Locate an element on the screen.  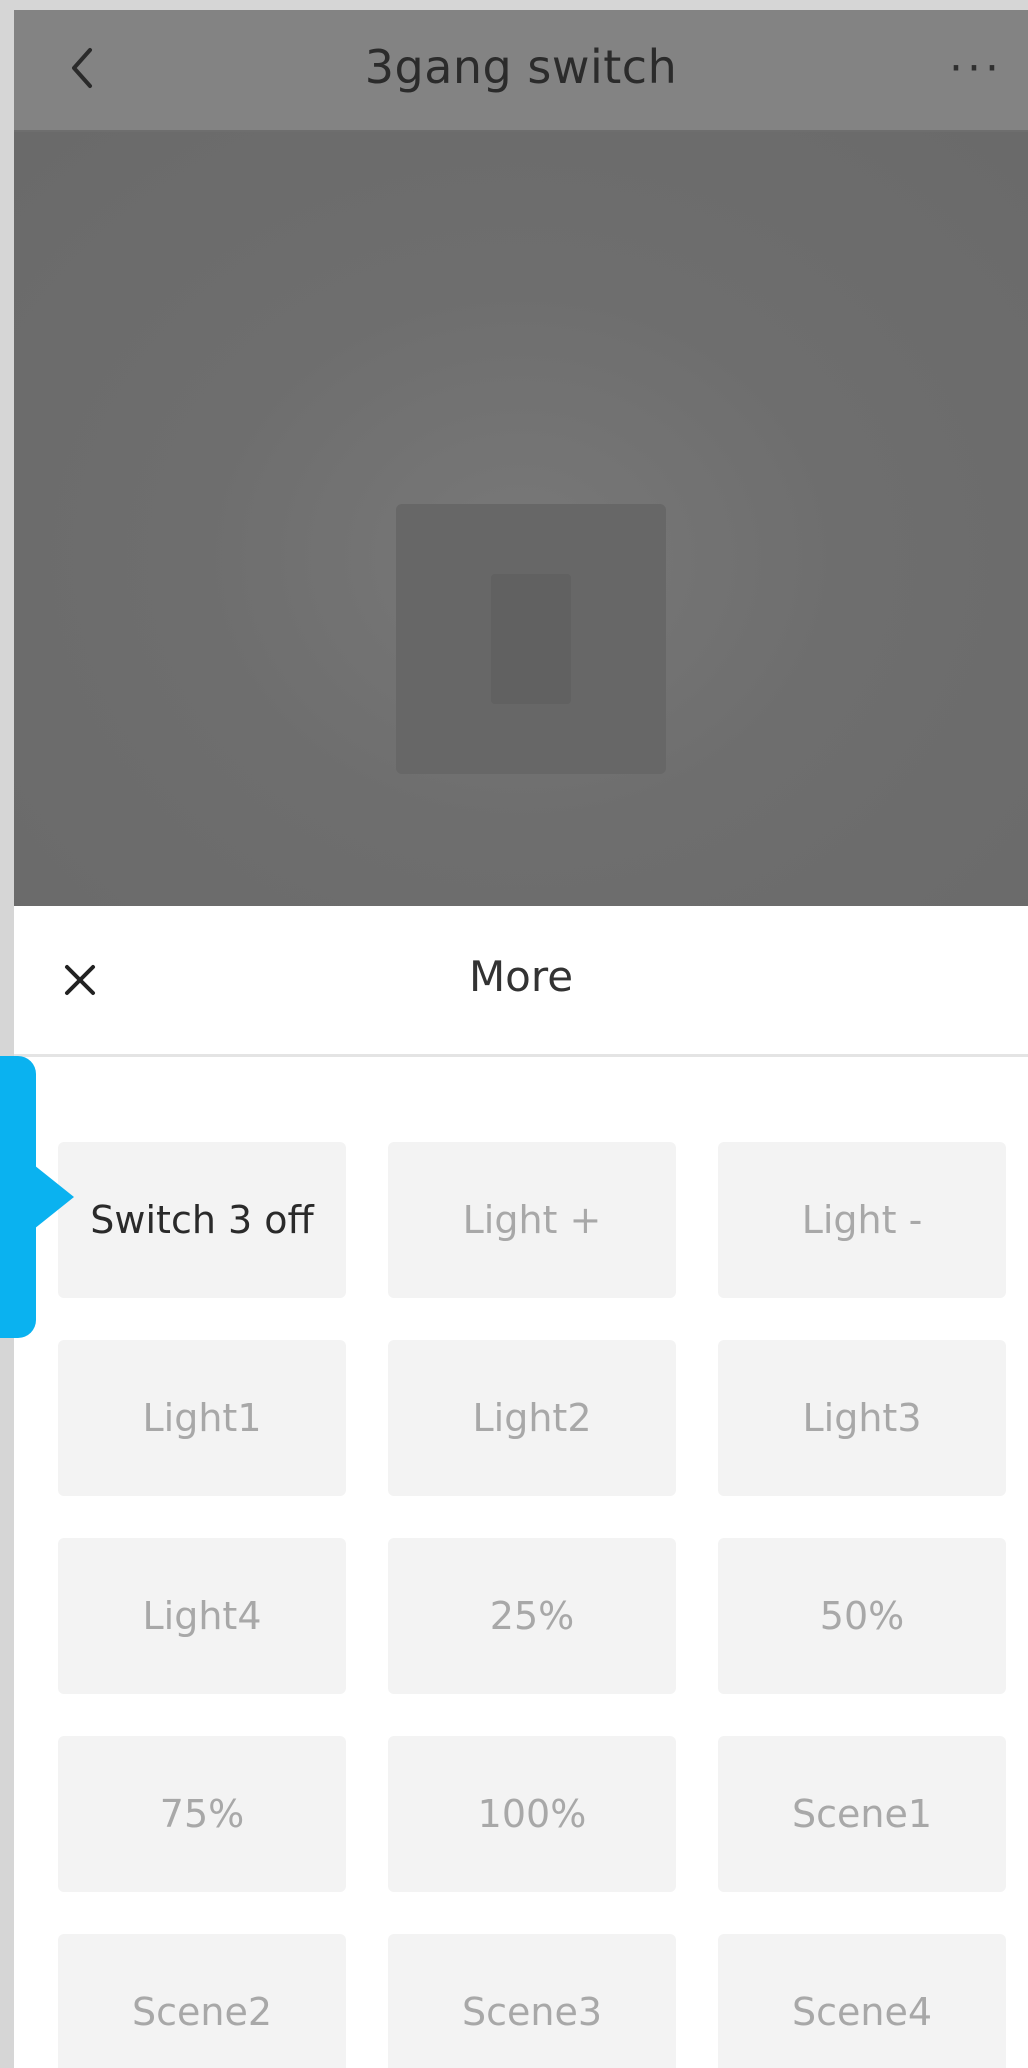
option-tile: Light2 is located at coordinates (532, 1418).